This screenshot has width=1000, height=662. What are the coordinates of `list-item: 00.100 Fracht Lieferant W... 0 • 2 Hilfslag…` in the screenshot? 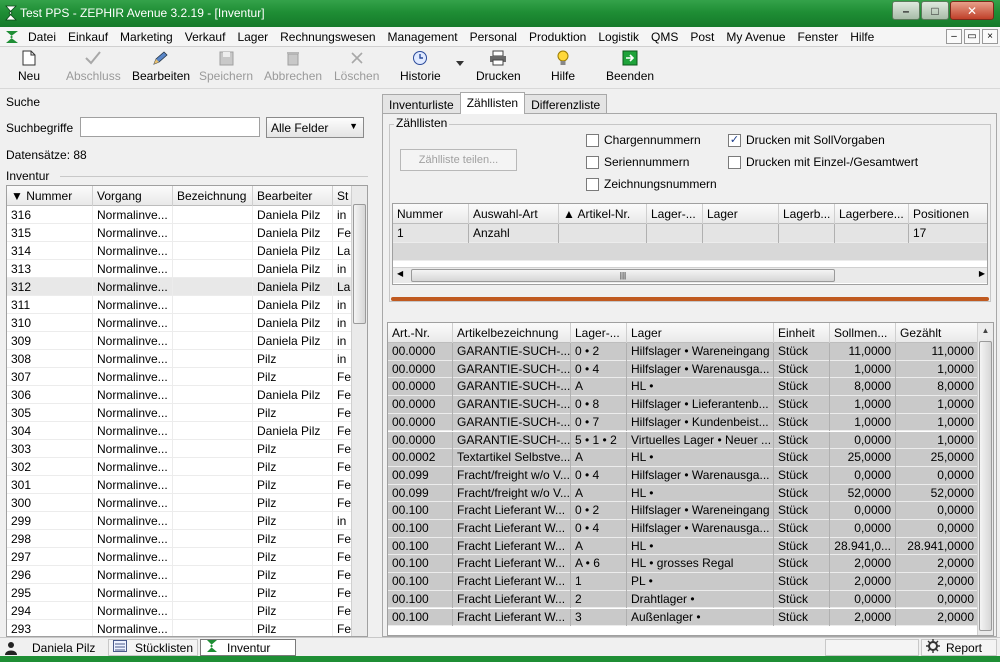 It's located at (683, 511).